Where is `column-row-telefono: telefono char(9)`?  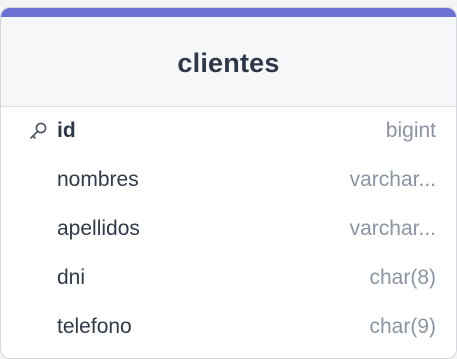 column-row-telefono: telefono char(9) is located at coordinates (228, 326).